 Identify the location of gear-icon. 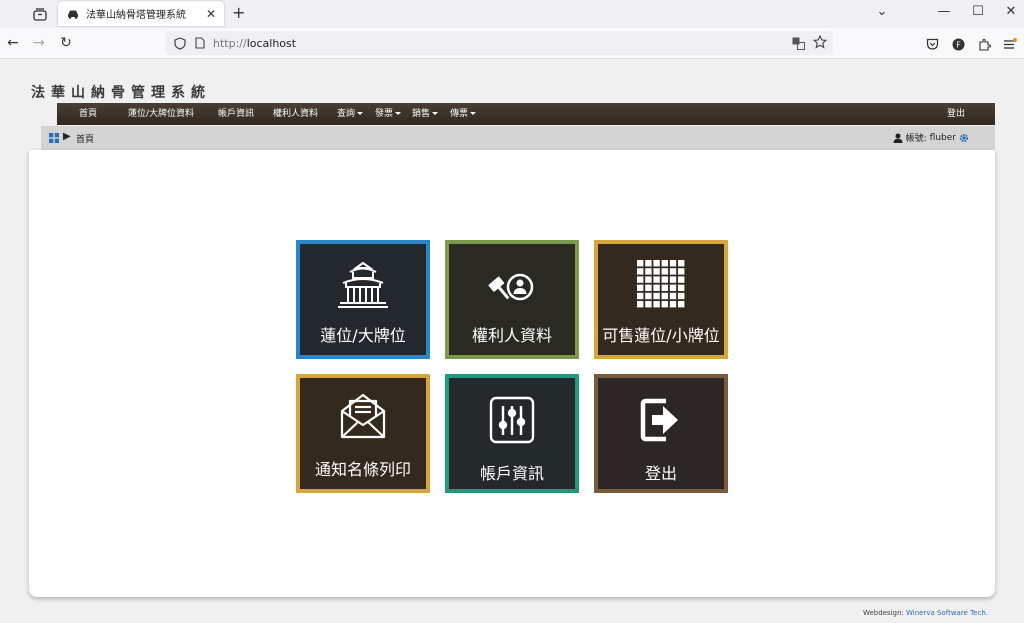
(964, 138).